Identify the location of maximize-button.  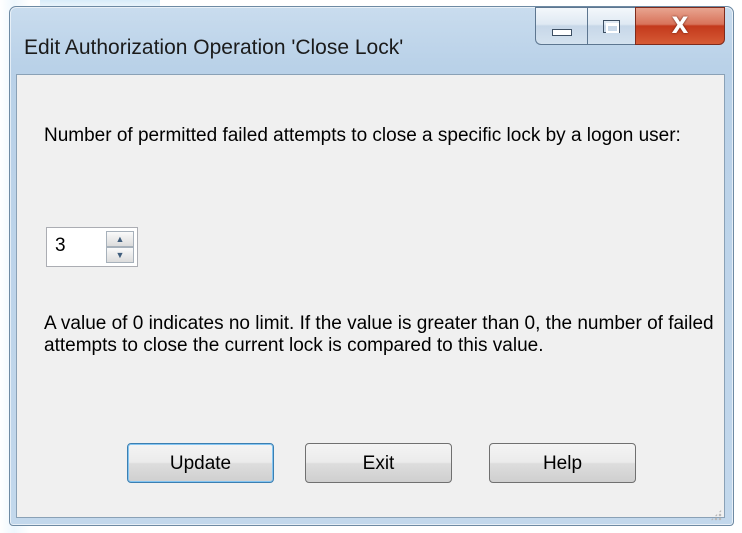
(611, 26).